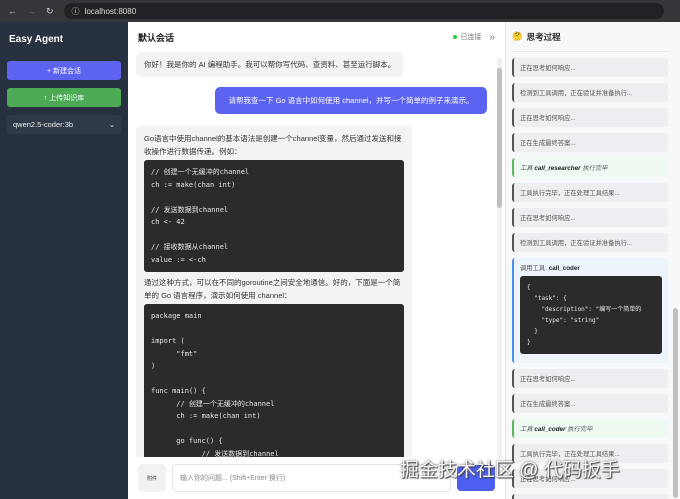  Describe the element at coordinates (64, 97) in the screenshot. I see `upload-knowledge-button: ↑ 上传知识库` at that location.